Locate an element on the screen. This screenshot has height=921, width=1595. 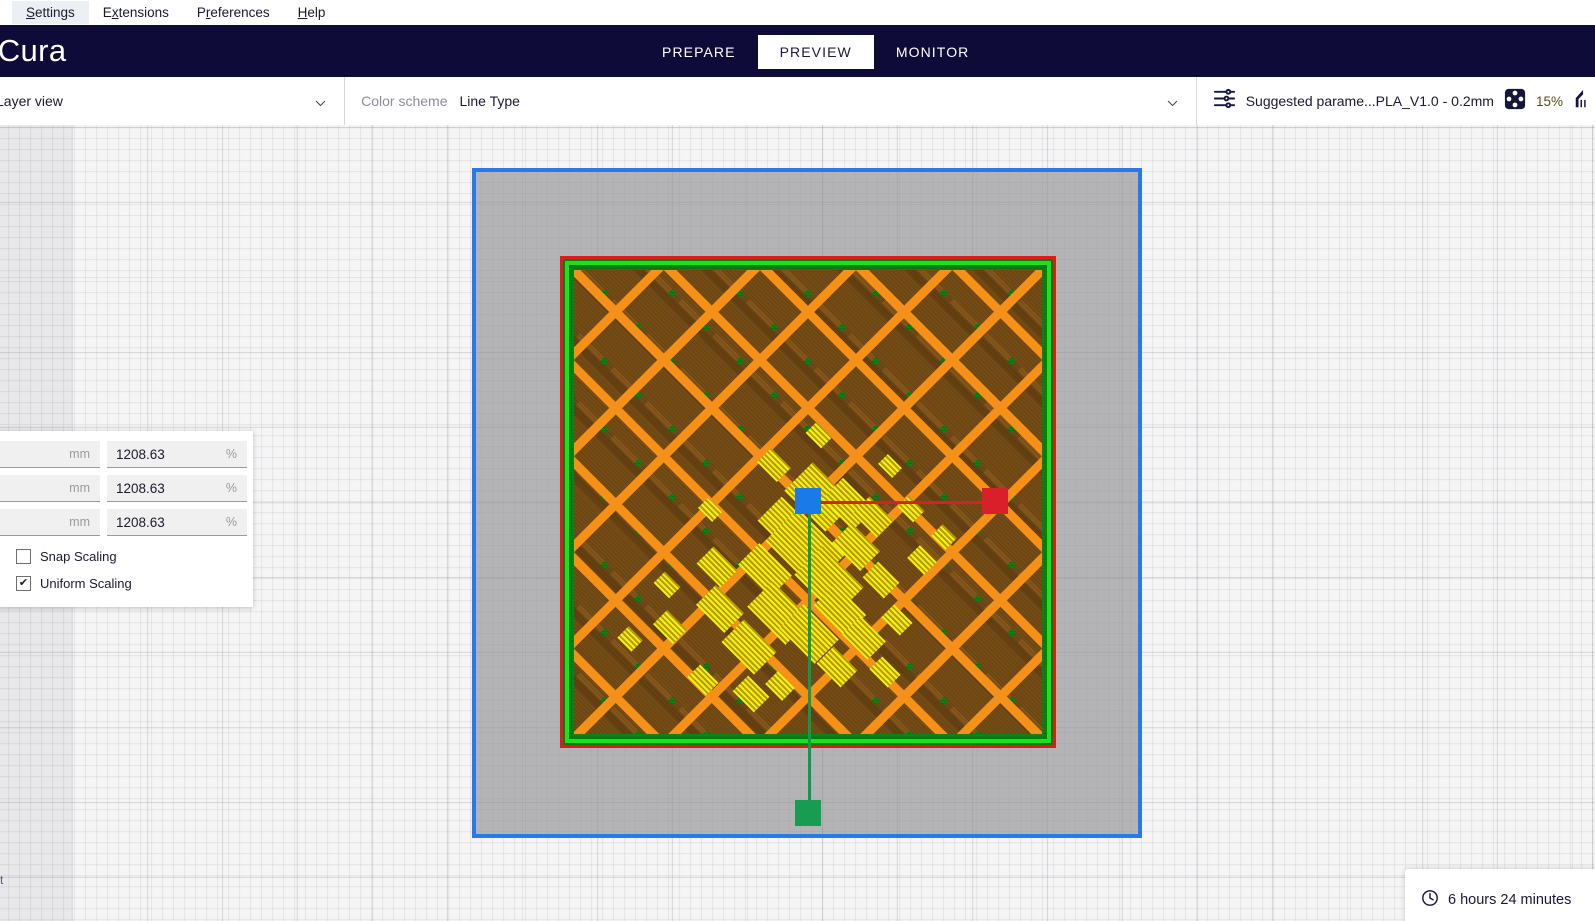
print-time-text: 6 hours 24 minutes is located at coordinates (1510, 900).